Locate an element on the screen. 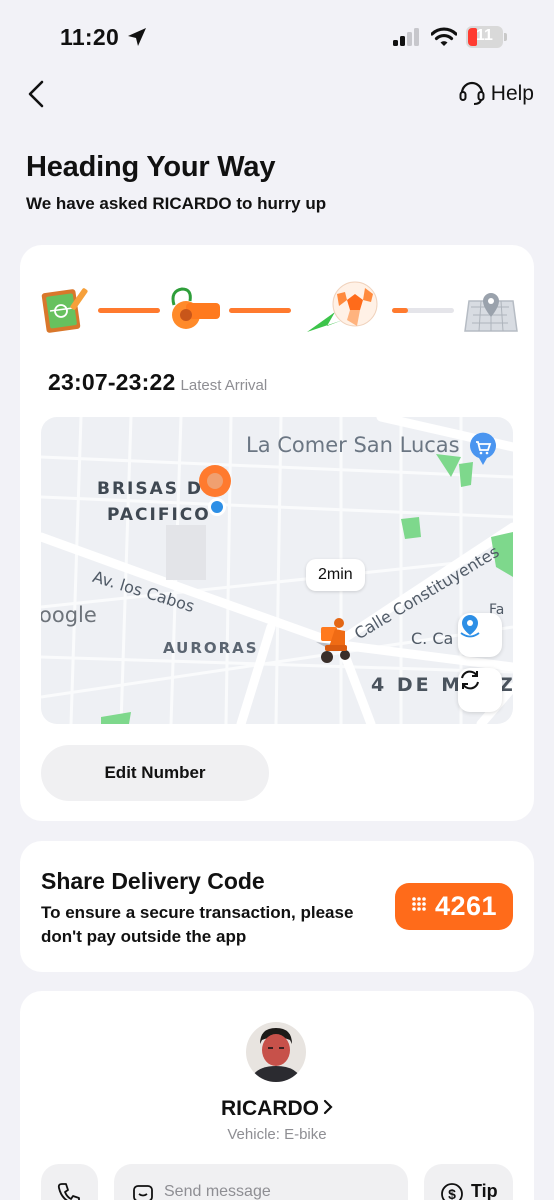  map-label-area2: AURORAS is located at coordinates (211, 648).